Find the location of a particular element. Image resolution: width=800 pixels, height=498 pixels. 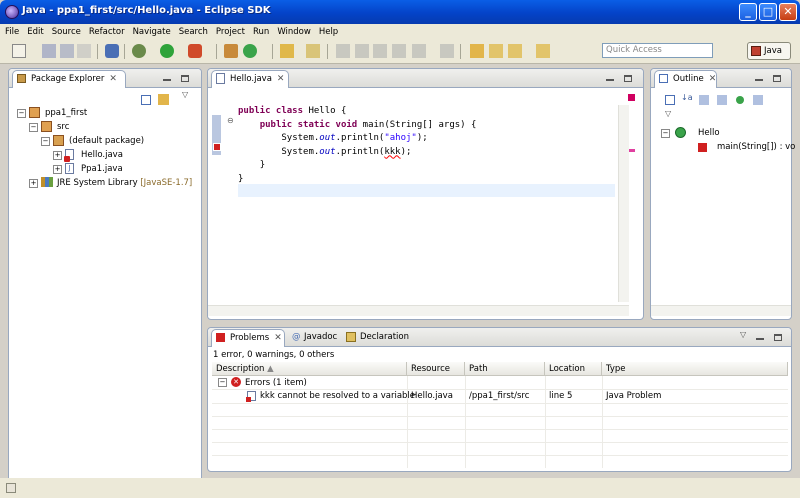

new-icon is located at coordinates (19, 51).